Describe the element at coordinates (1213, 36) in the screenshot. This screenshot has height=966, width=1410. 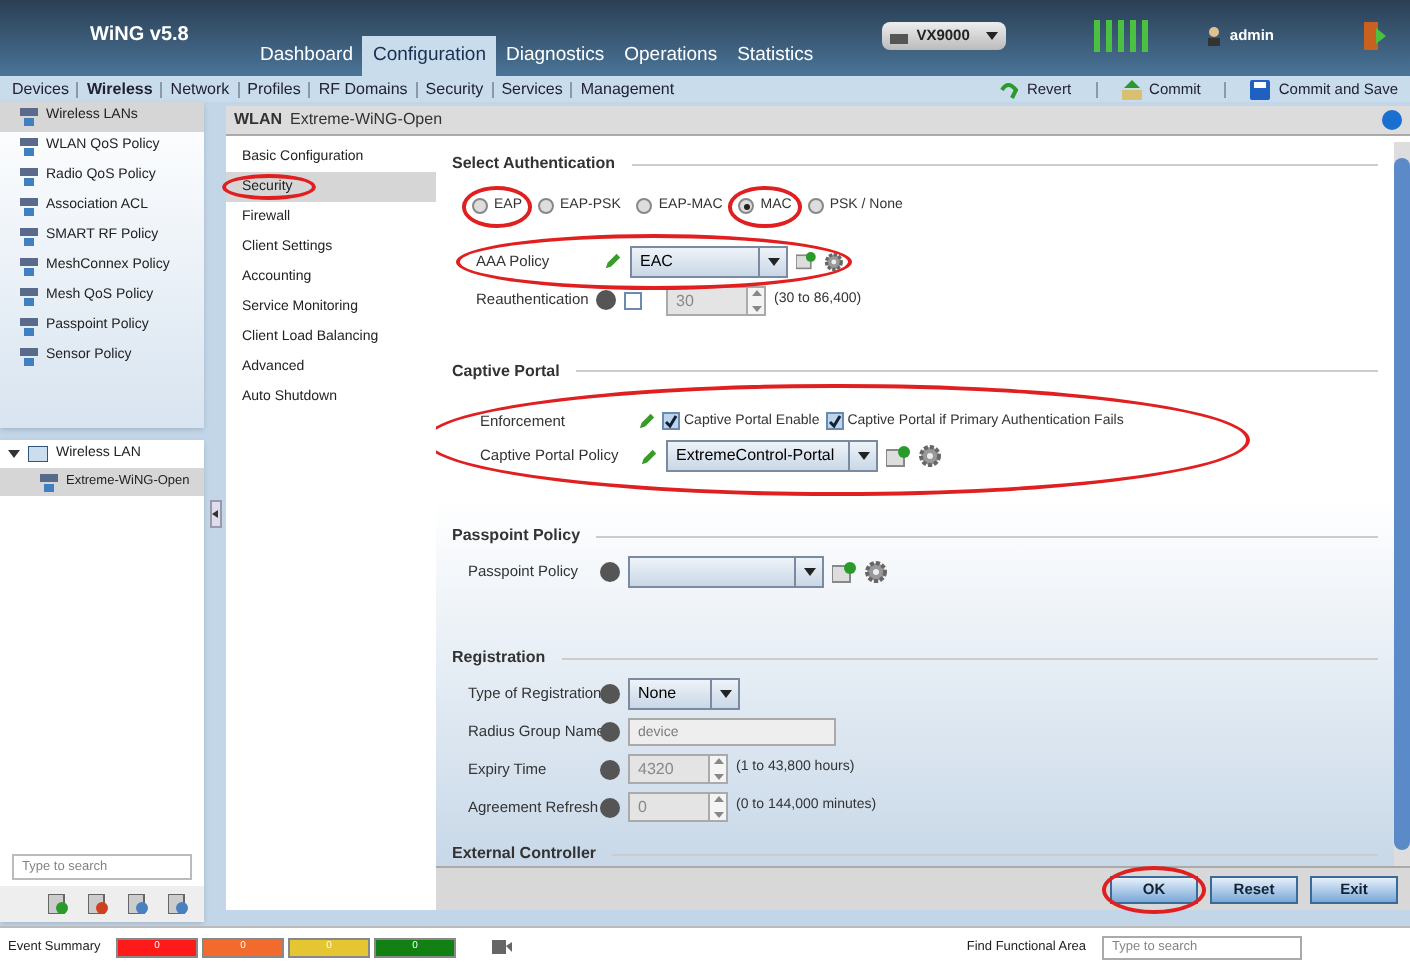
I see `user-icon` at that location.